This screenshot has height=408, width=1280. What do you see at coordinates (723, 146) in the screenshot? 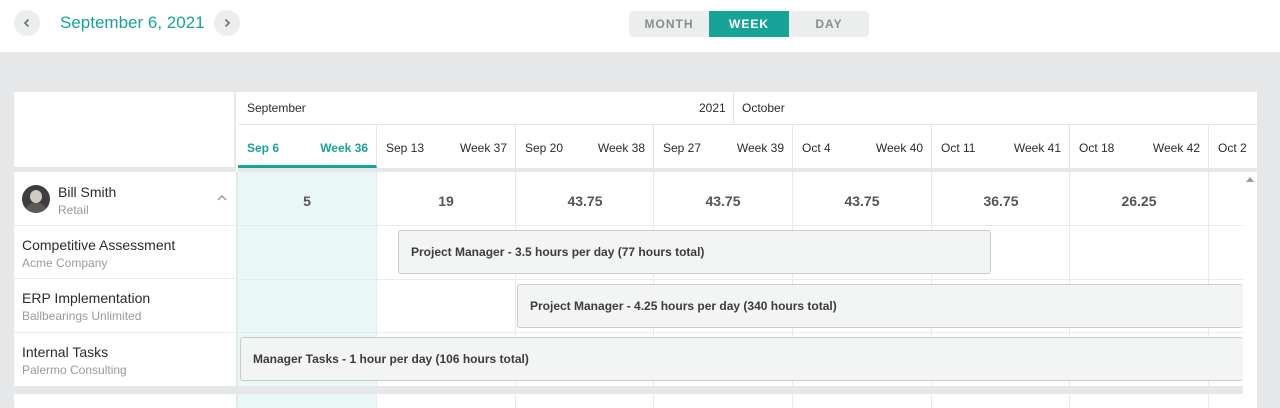
I see `week-column-header: Sep 27 Week 39` at bounding box center [723, 146].